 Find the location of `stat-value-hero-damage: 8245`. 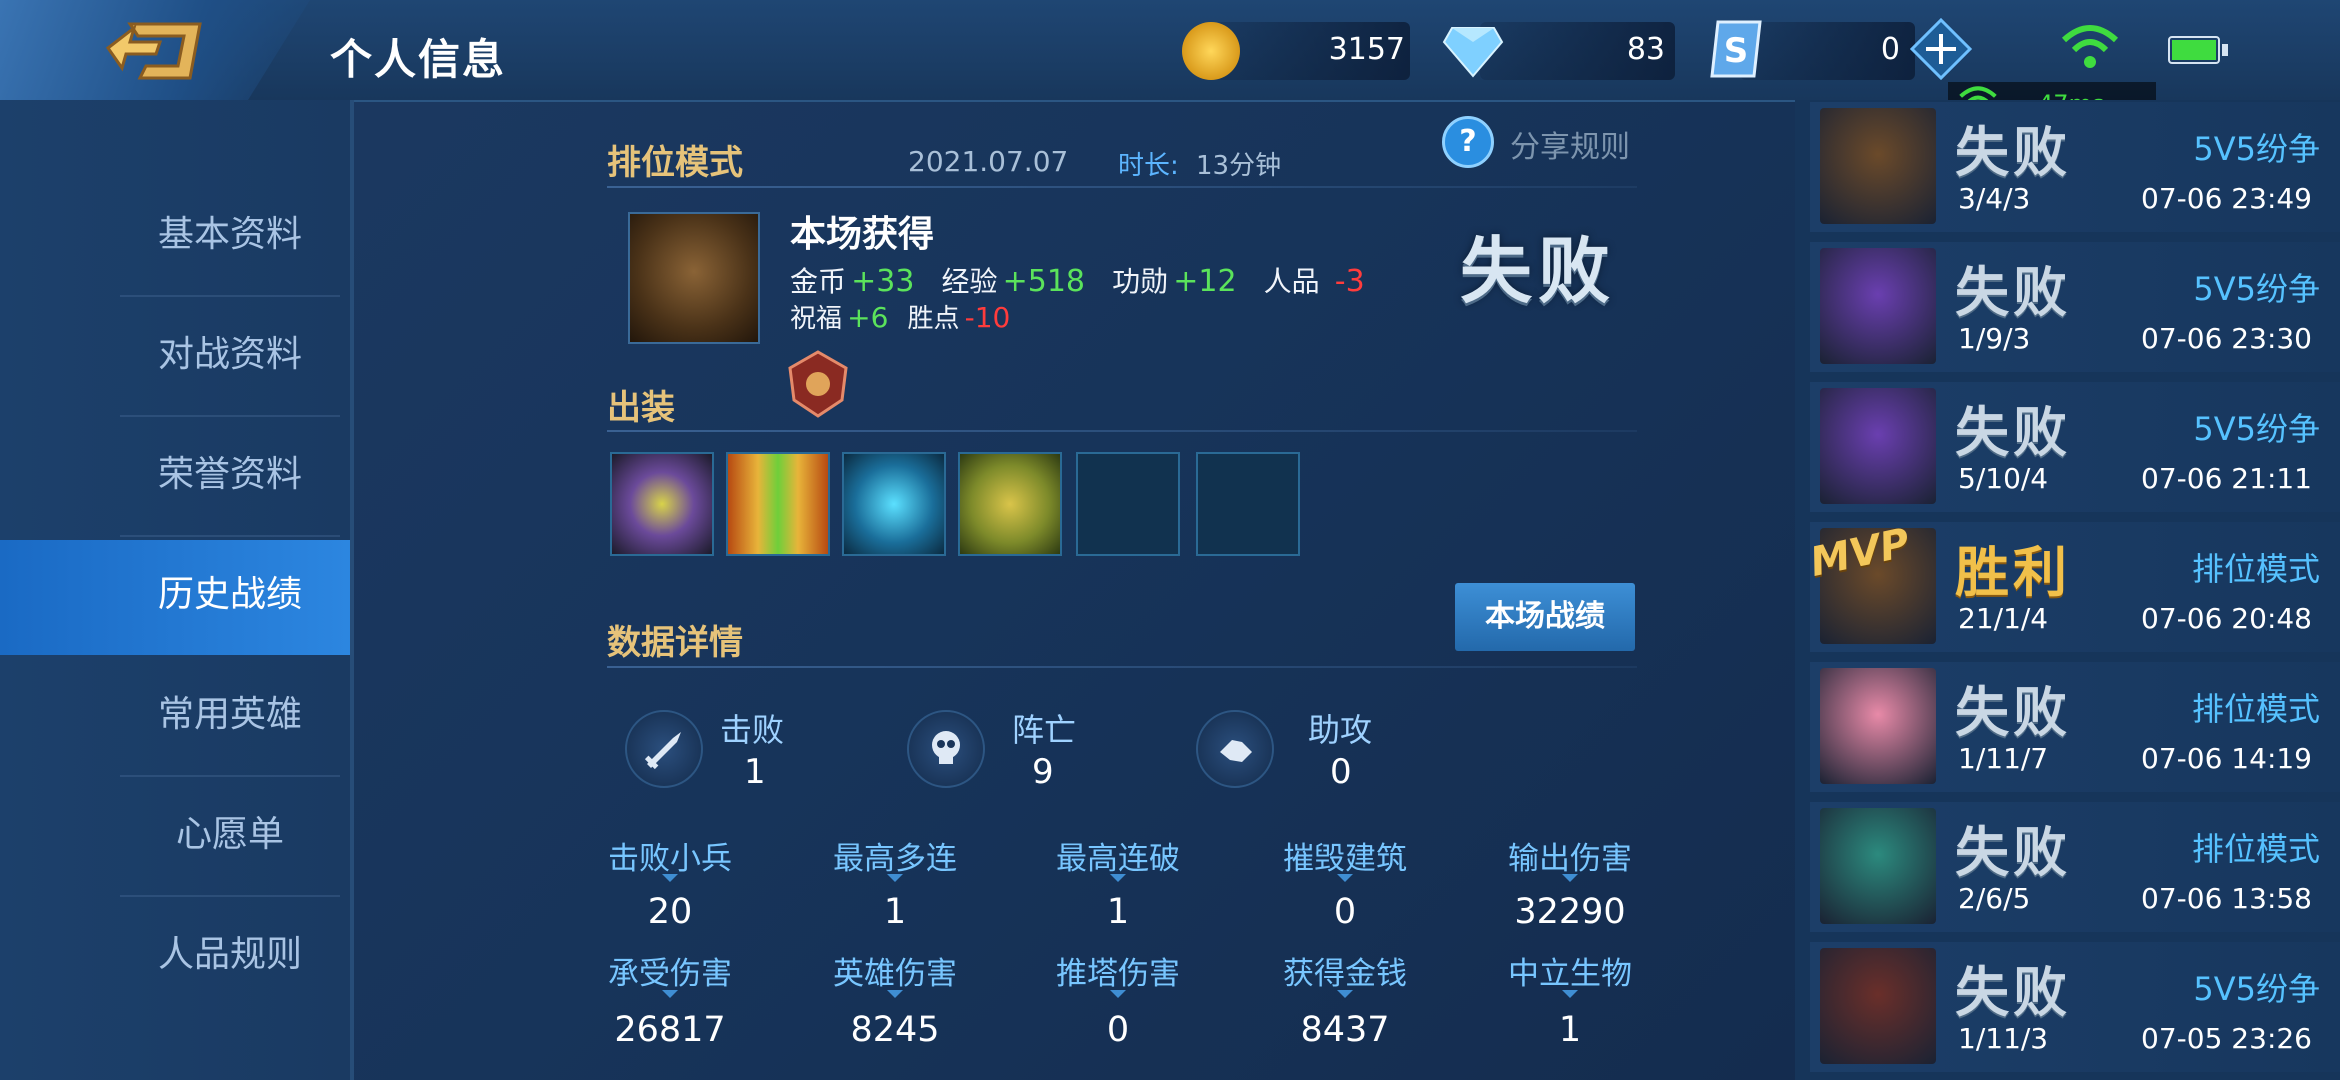

stat-value-hero-damage: 8245 is located at coordinates (895, 1030).